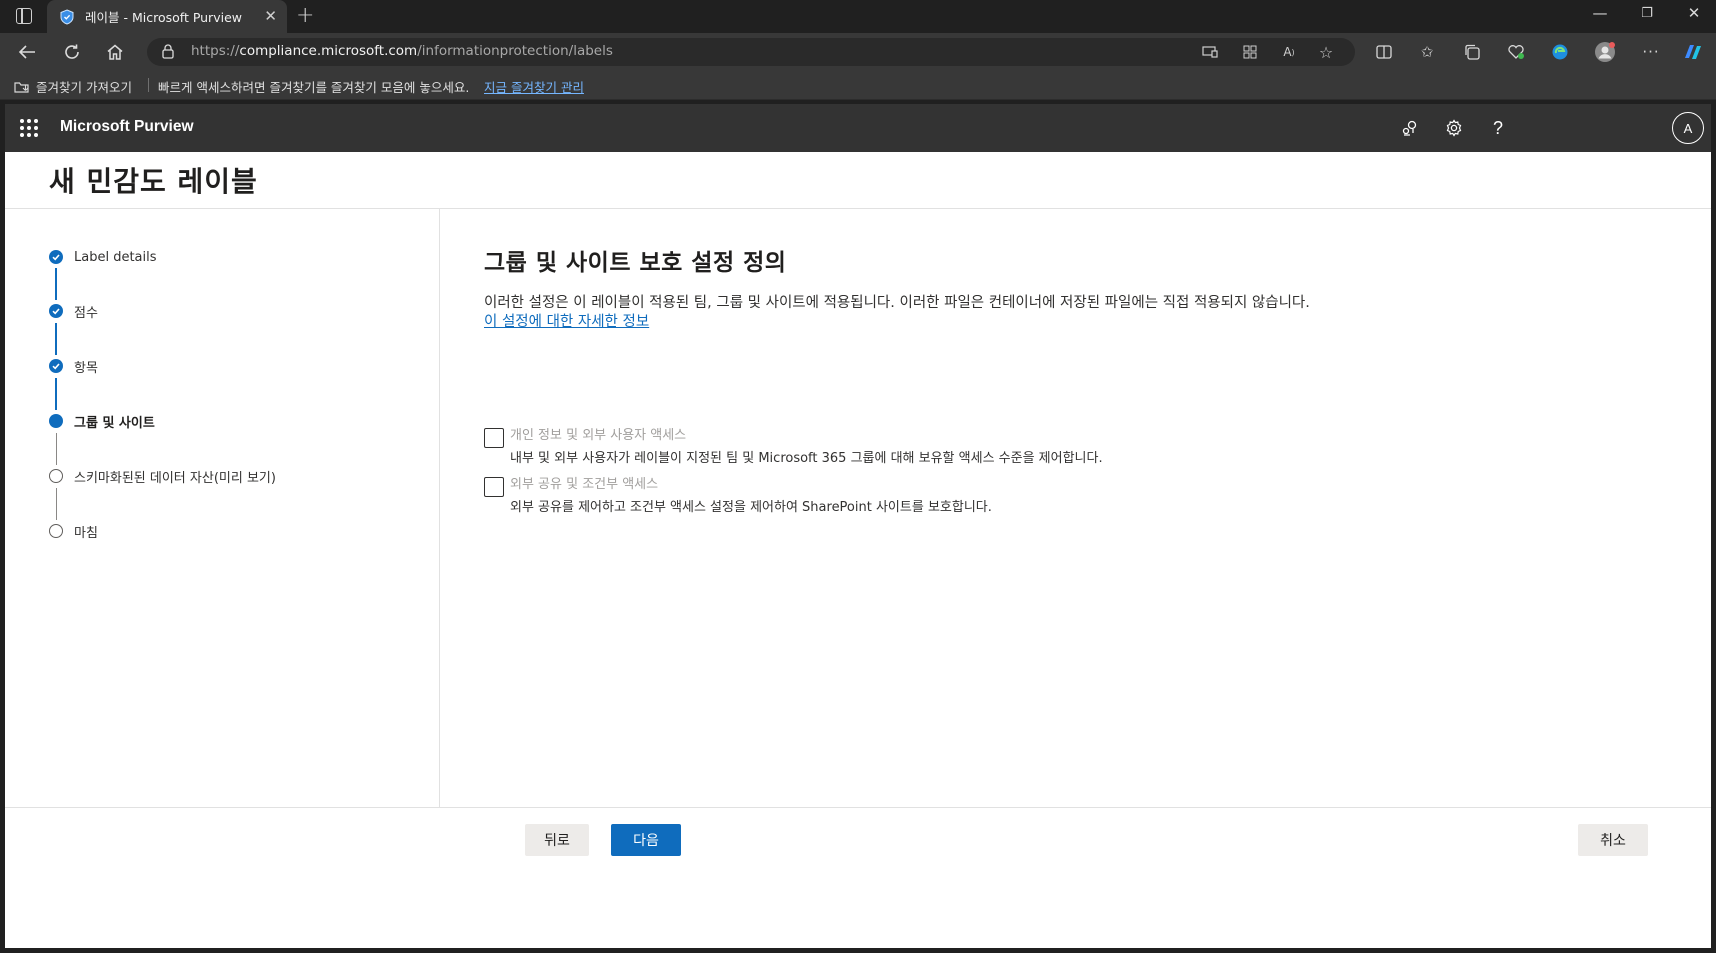 The image size is (1716, 953). Describe the element at coordinates (114, 423) in the screenshot. I see `step-label: 그룹 및 사이트` at that location.